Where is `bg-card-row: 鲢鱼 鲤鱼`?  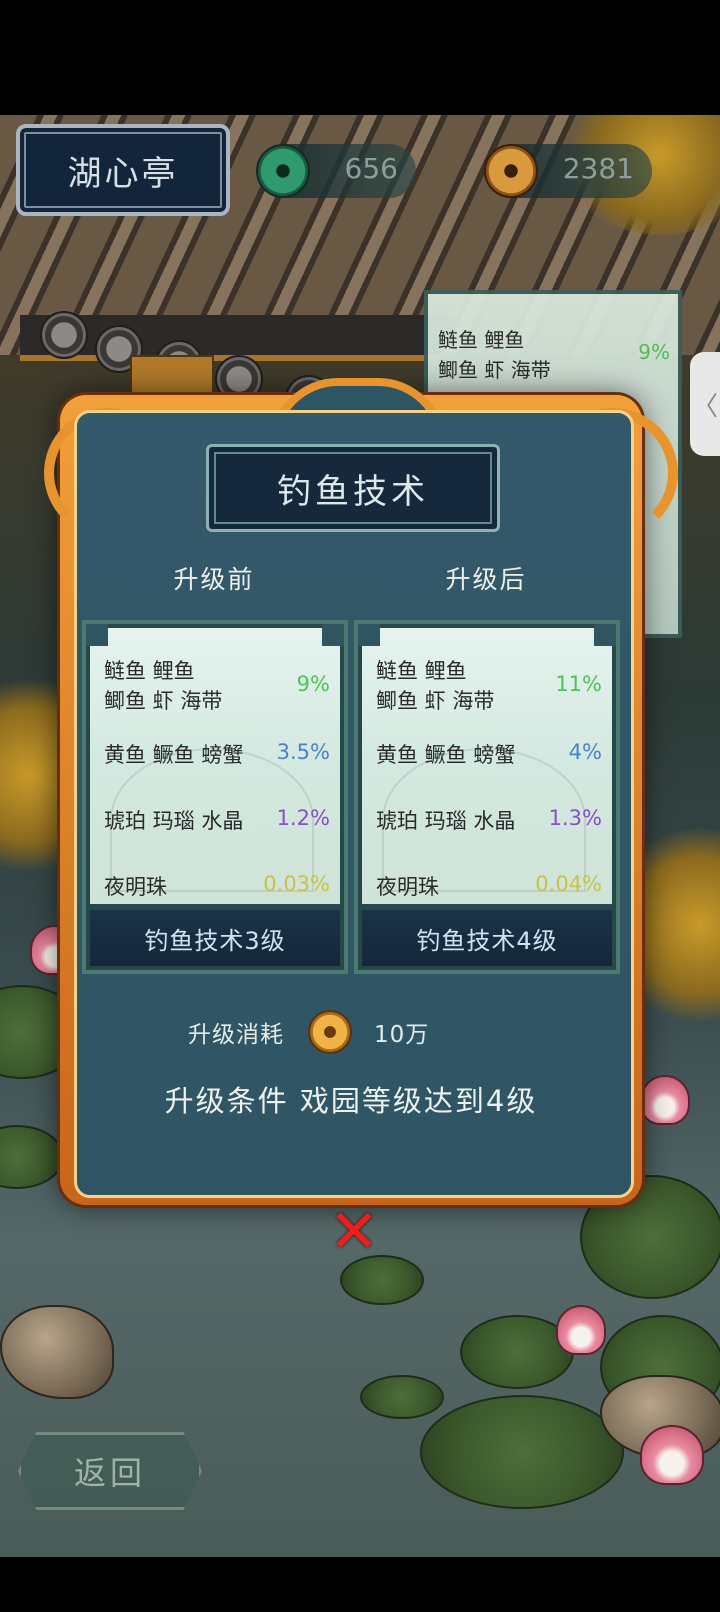 bg-card-row: 鲢鱼 鲤鱼 is located at coordinates (481, 340).